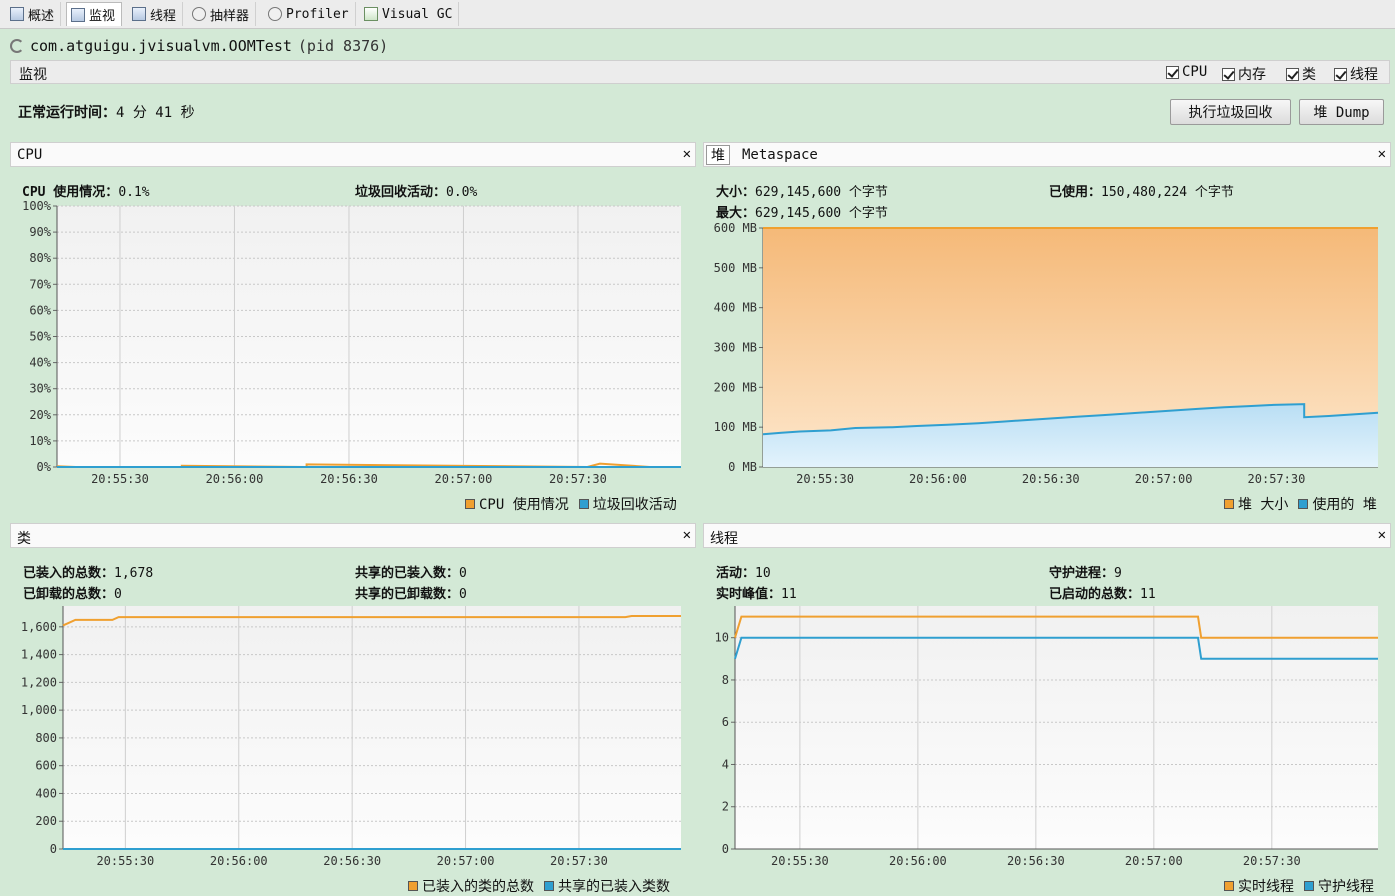  What do you see at coordinates (371, 14) in the screenshot?
I see `visual-gc-icon` at bounding box center [371, 14].